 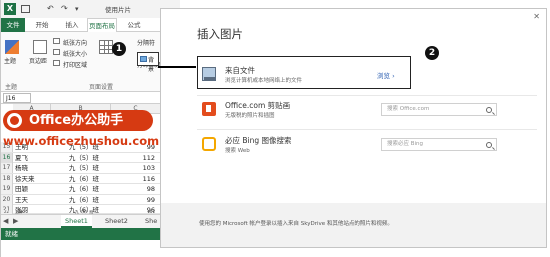 What do you see at coordinates (12, 47) in the screenshot?
I see `theme-icon` at bounding box center [12, 47].